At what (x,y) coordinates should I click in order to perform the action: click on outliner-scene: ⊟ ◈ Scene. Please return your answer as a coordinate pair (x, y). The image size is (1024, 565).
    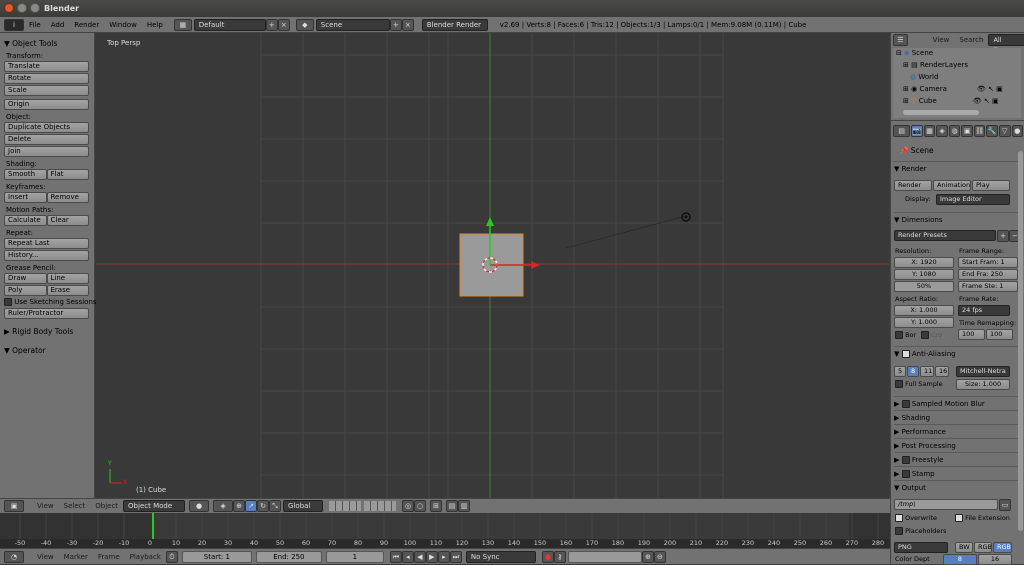
    Looking at the image, I should click on (914, 53).